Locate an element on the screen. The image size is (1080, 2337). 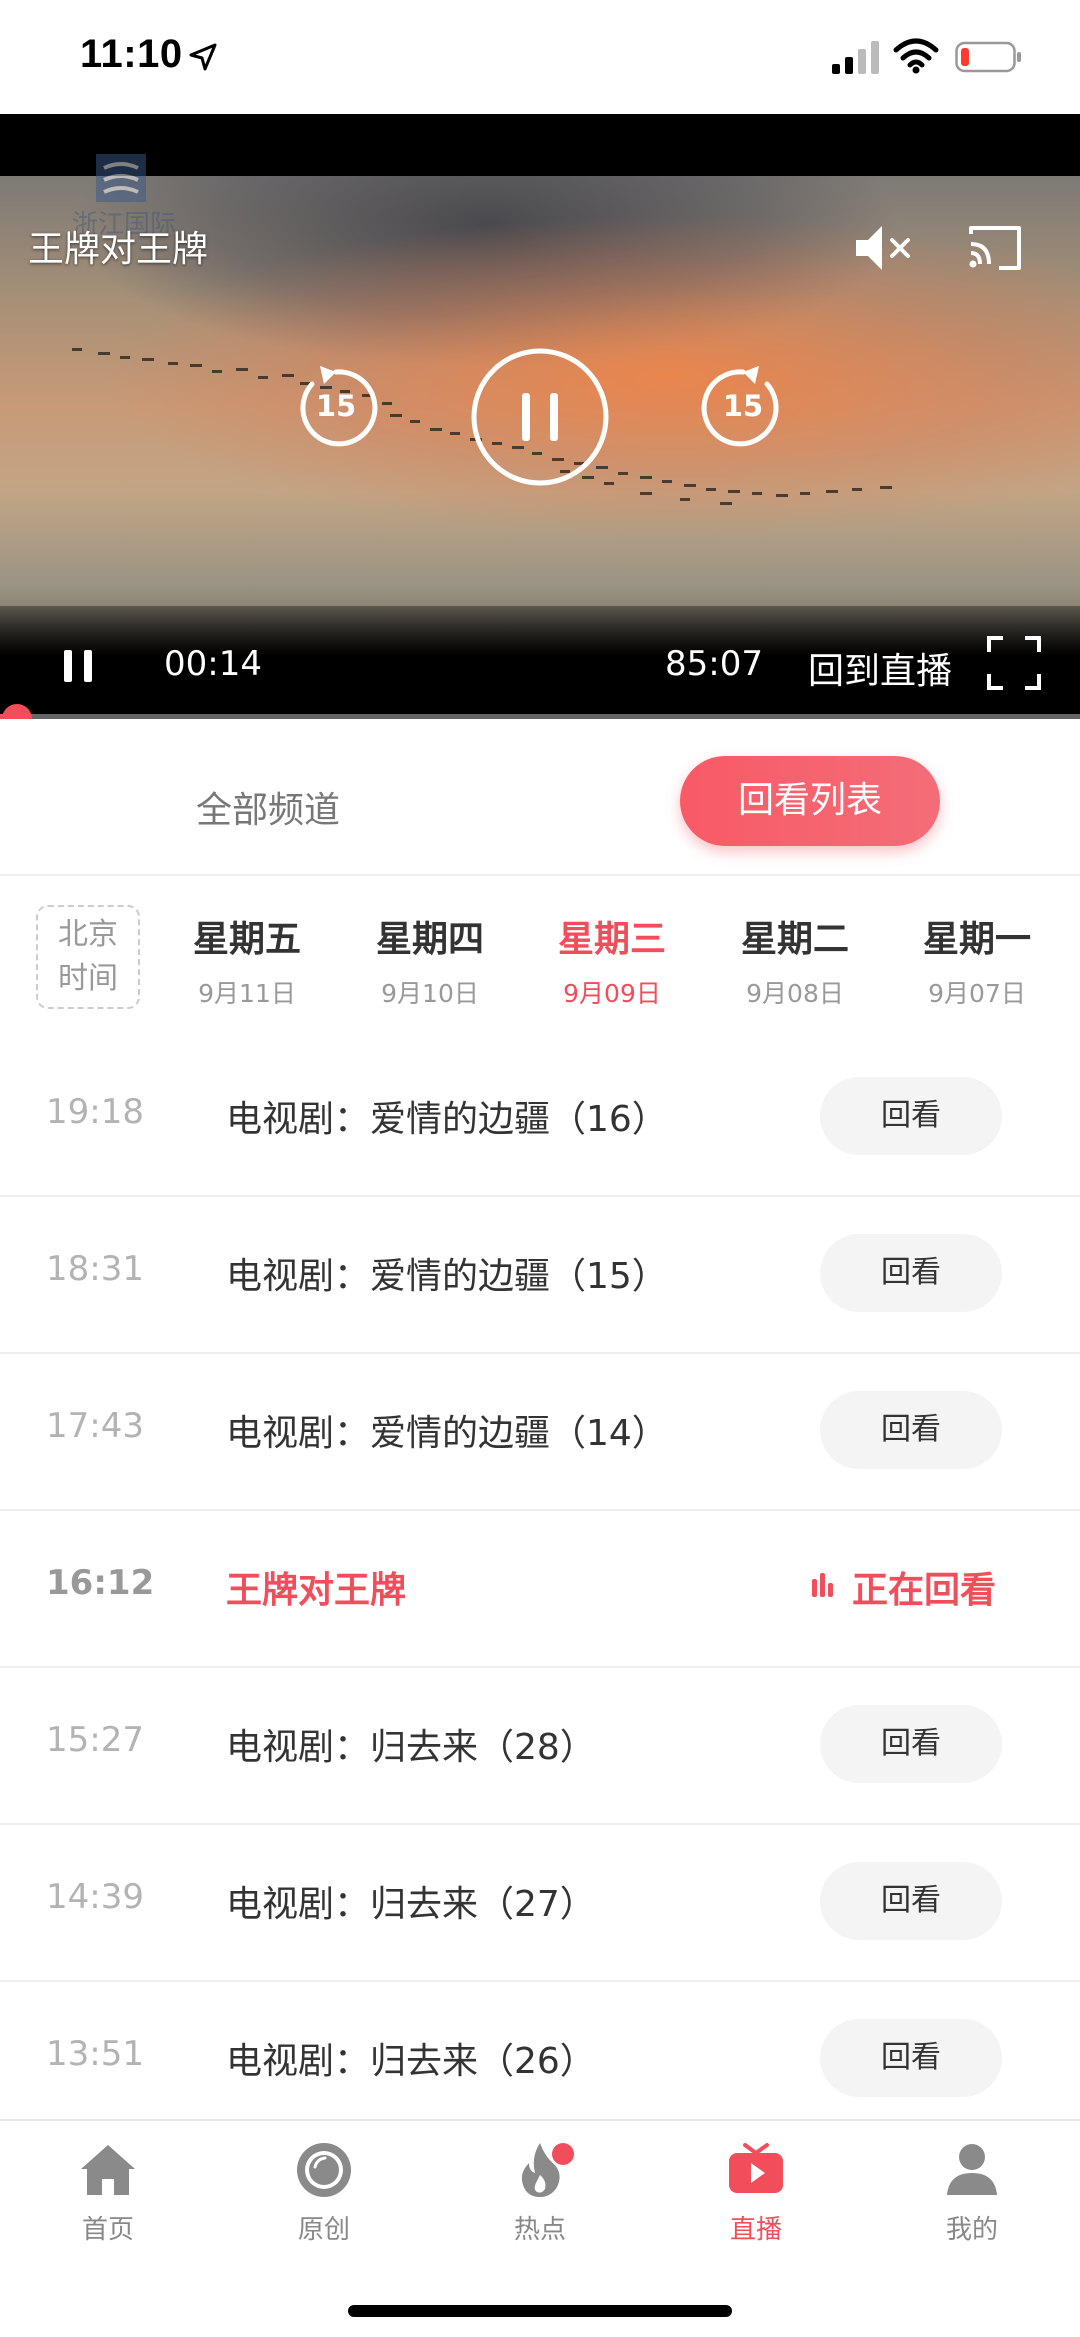
cast-icon is located at coordinates (995, 248).